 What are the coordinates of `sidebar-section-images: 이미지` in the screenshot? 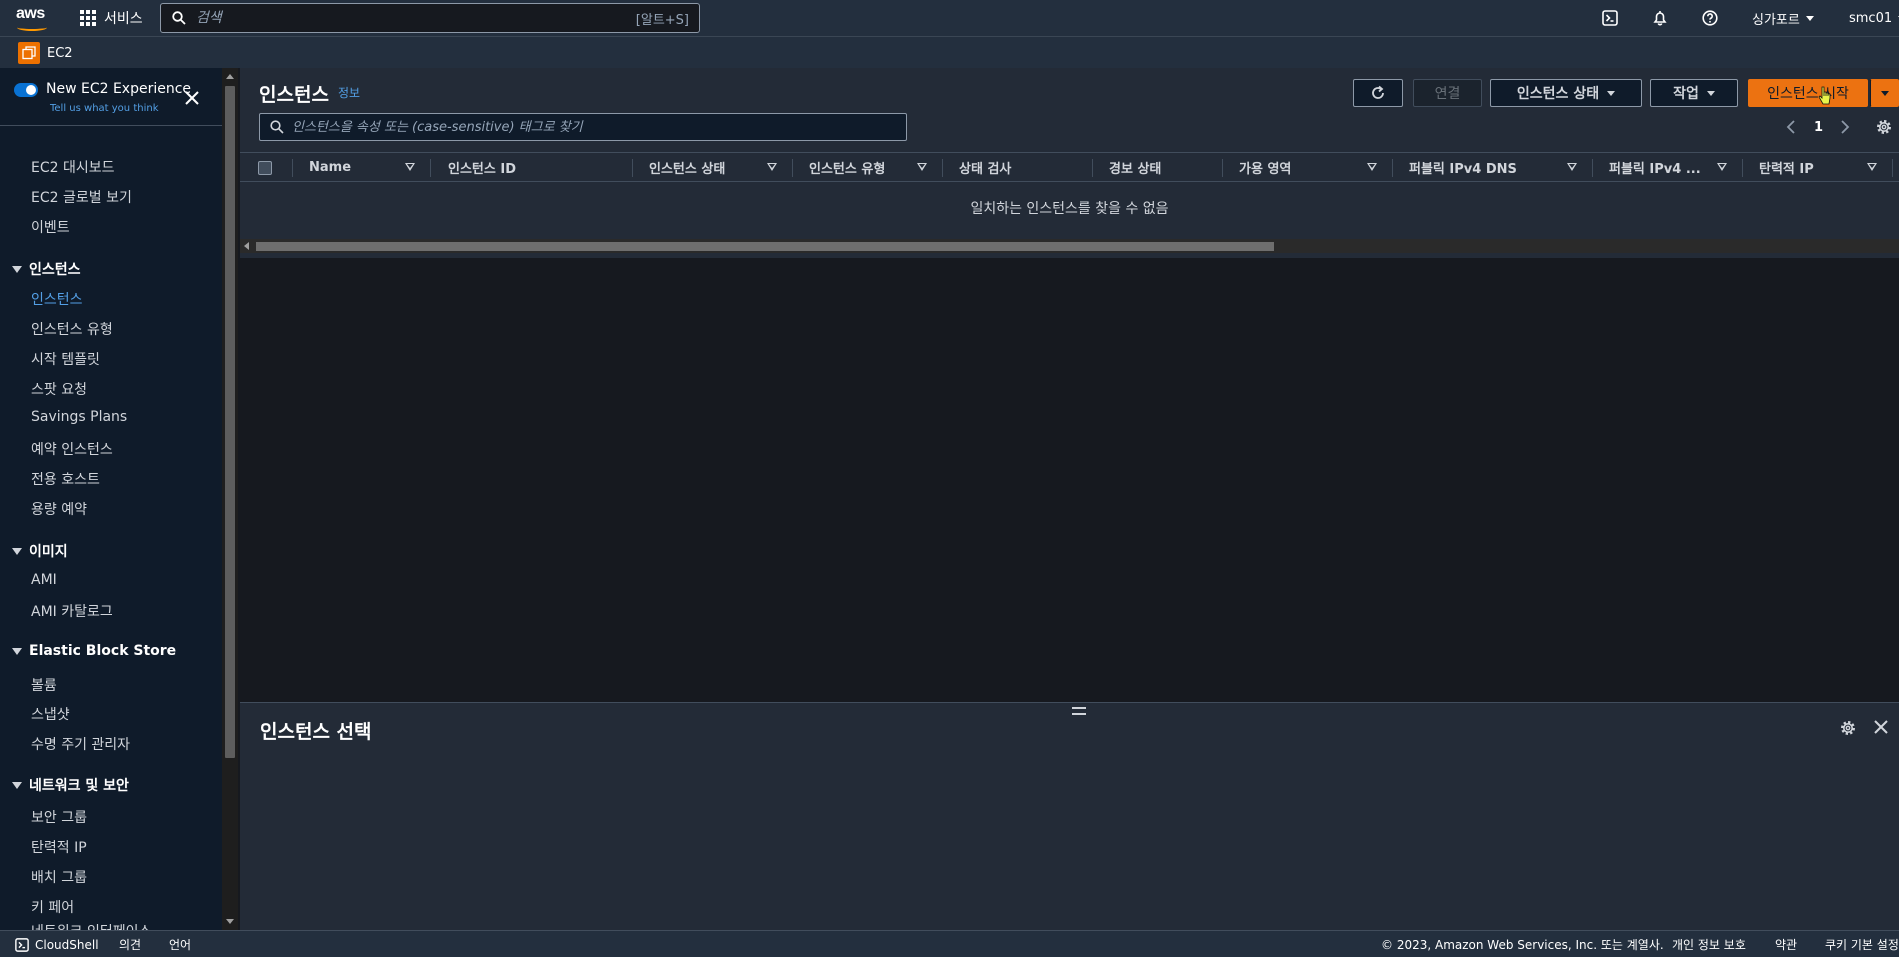 It's located at (40, 551).